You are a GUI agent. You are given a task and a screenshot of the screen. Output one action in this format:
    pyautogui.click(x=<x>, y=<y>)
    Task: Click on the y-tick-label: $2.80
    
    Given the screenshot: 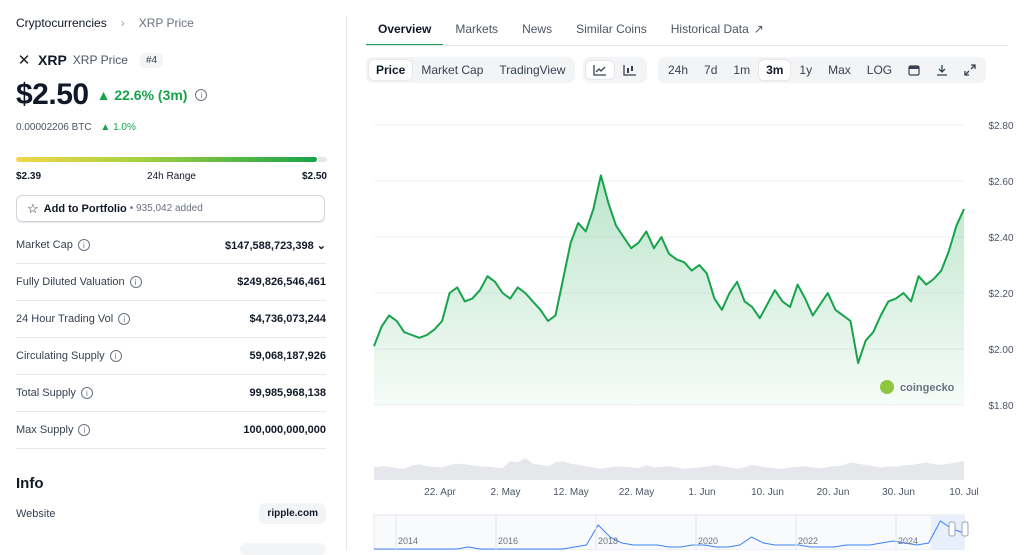 What is the action you would take?
    pyautogui.click(x=1000, y=126)
    